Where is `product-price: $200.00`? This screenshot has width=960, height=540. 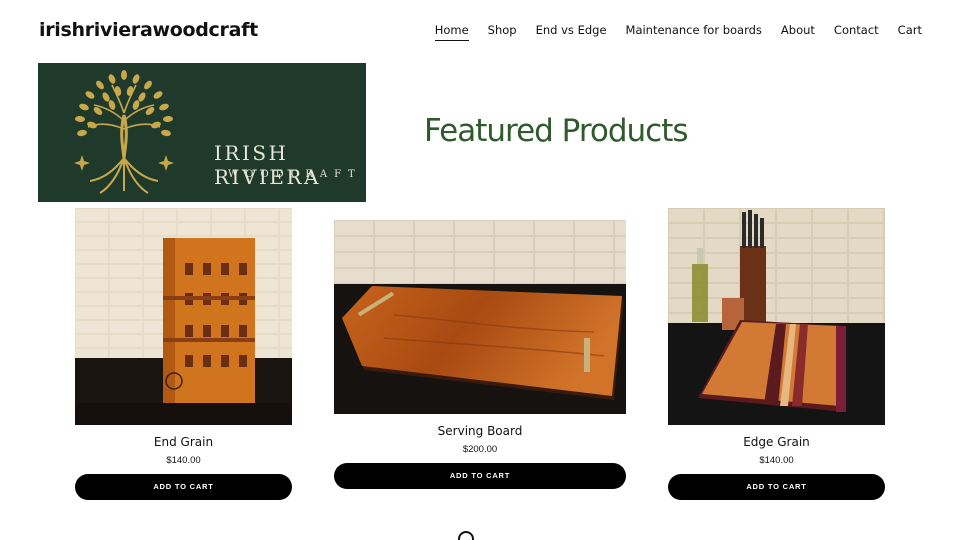
product-price: $200.00 is located at coordinates (480, 449).